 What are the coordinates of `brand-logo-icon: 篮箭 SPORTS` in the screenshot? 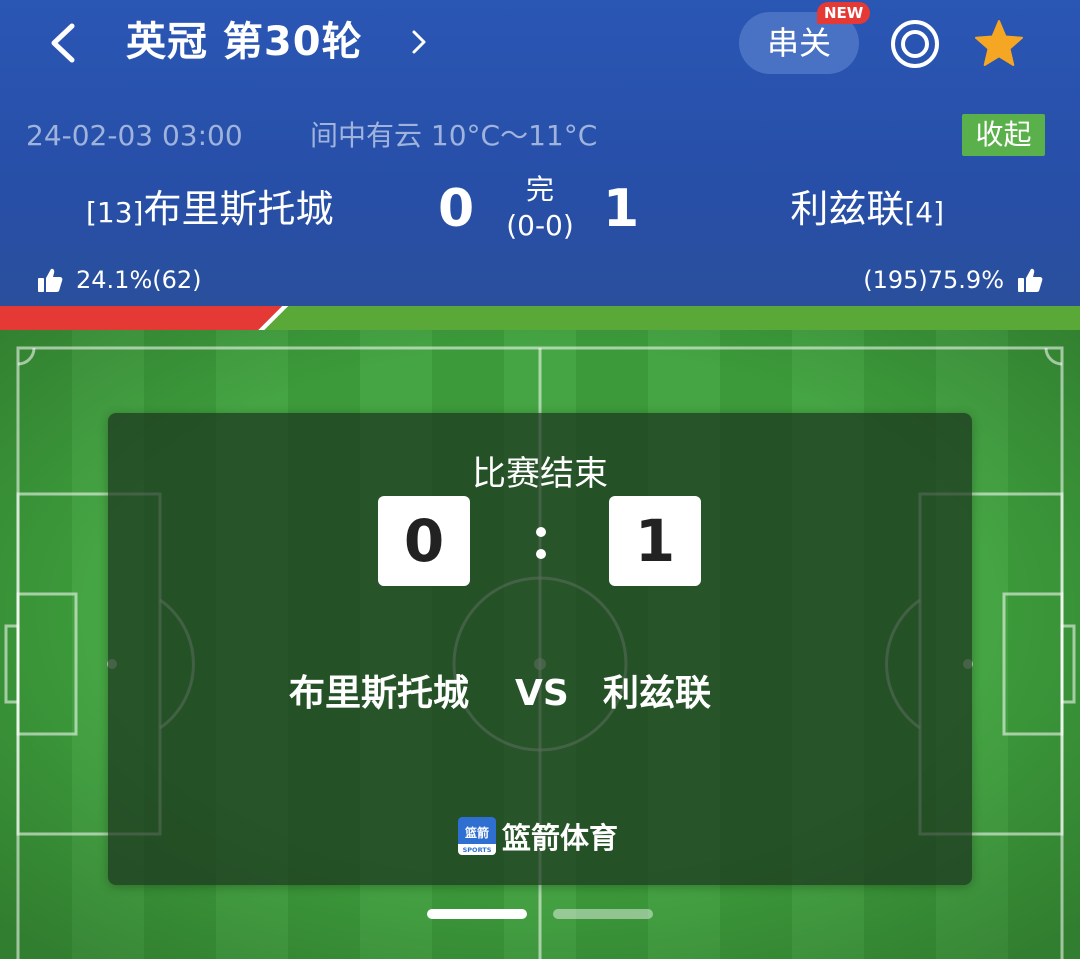 It's located at (477, 836).